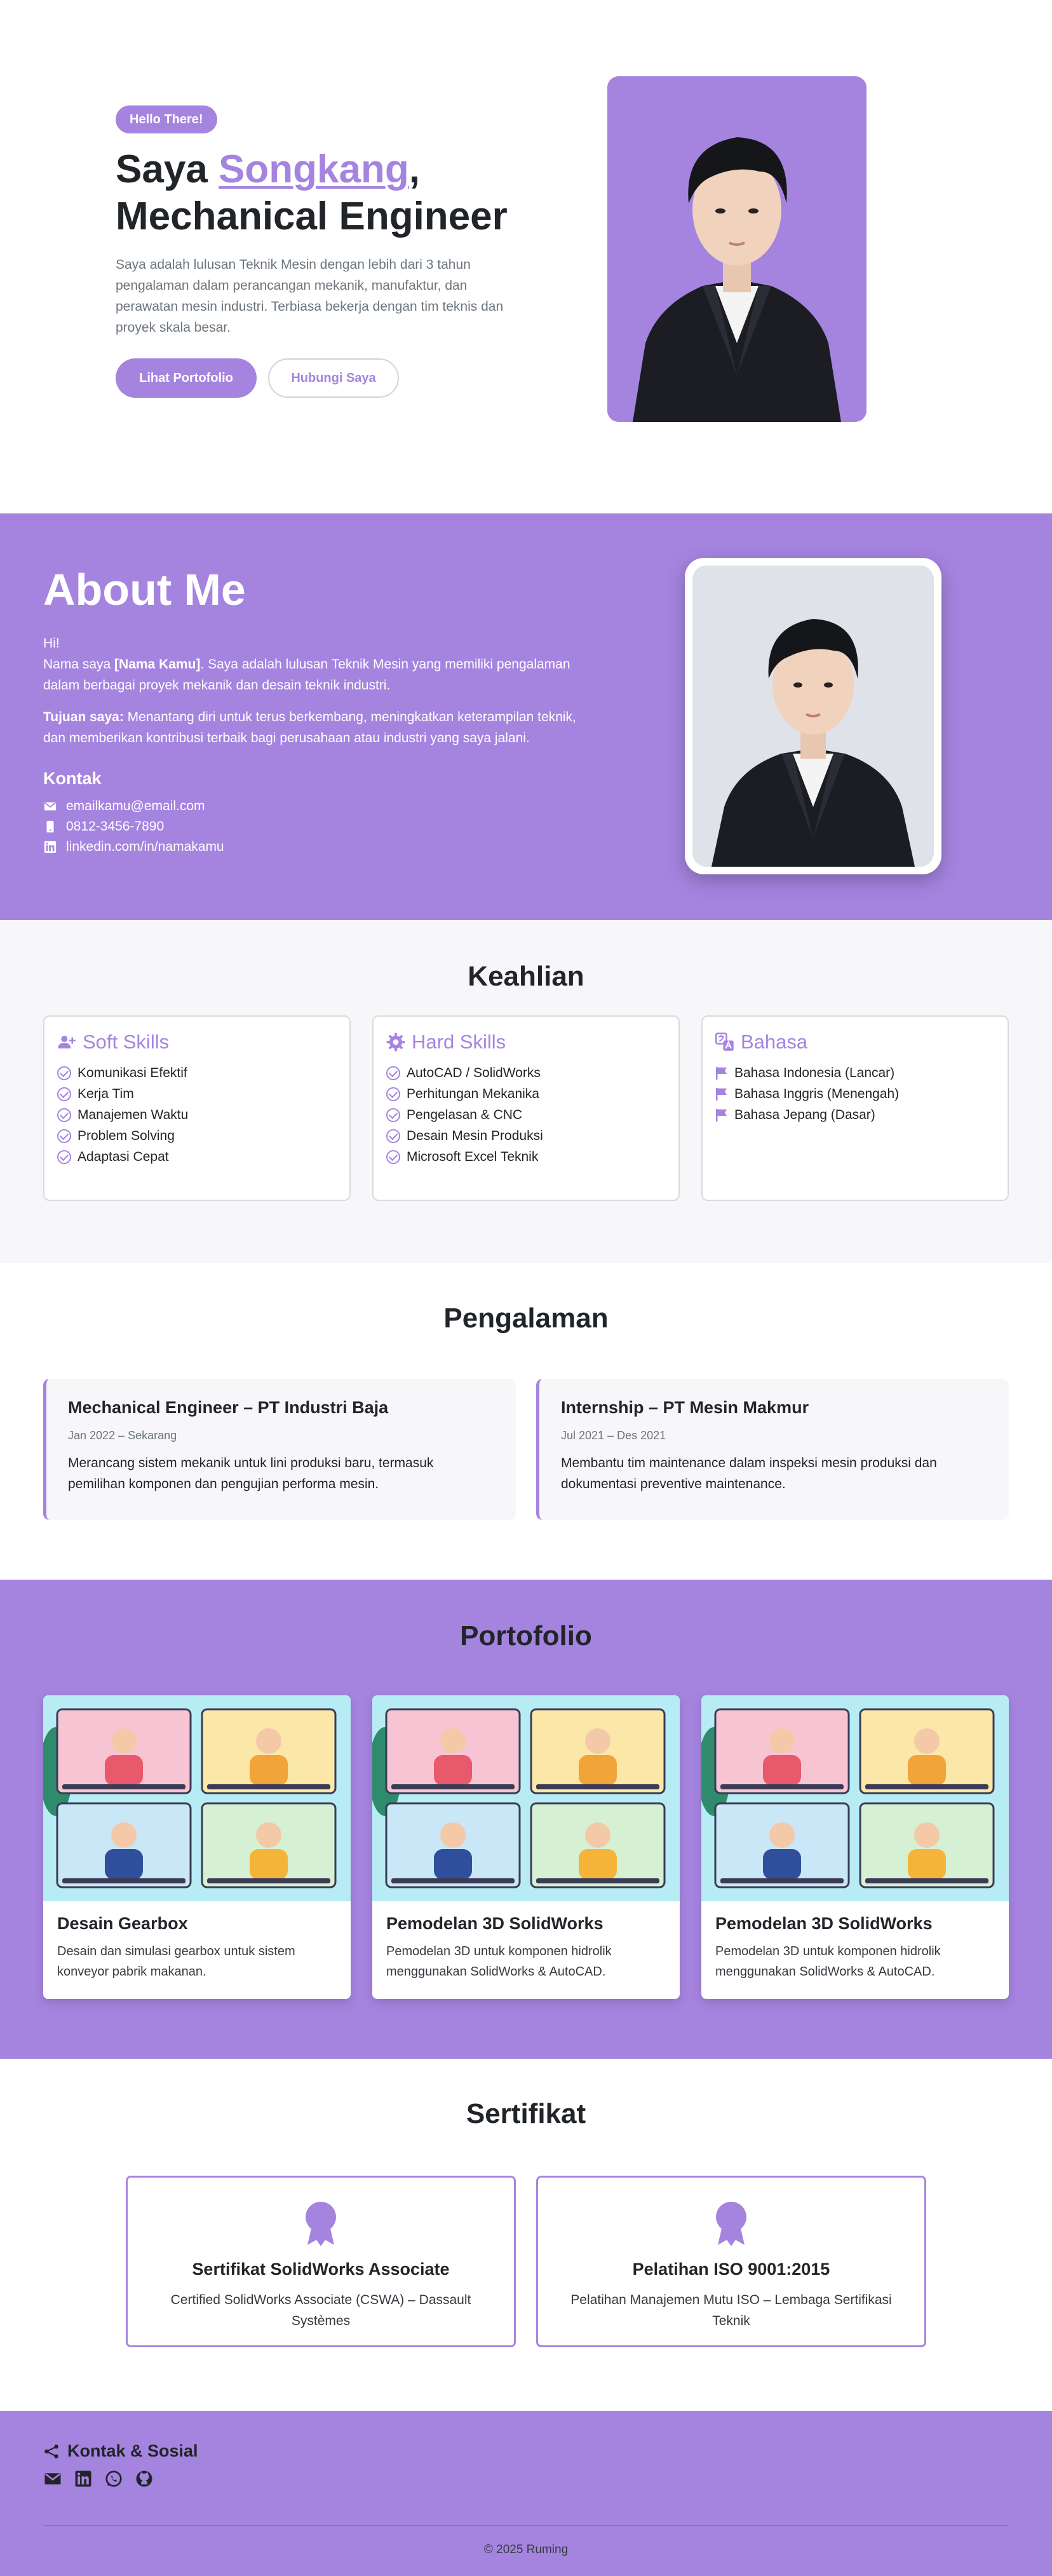 This screenshot has height=2576, width=1052. I want to click on contact-linkedin: linkedin.com/in/namakamu, so click(133, 847).